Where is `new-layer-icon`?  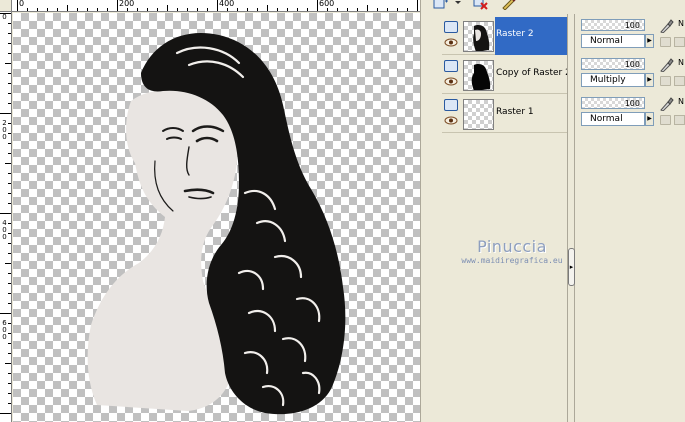
new-layer-icon is located at coordinates (441, 6).